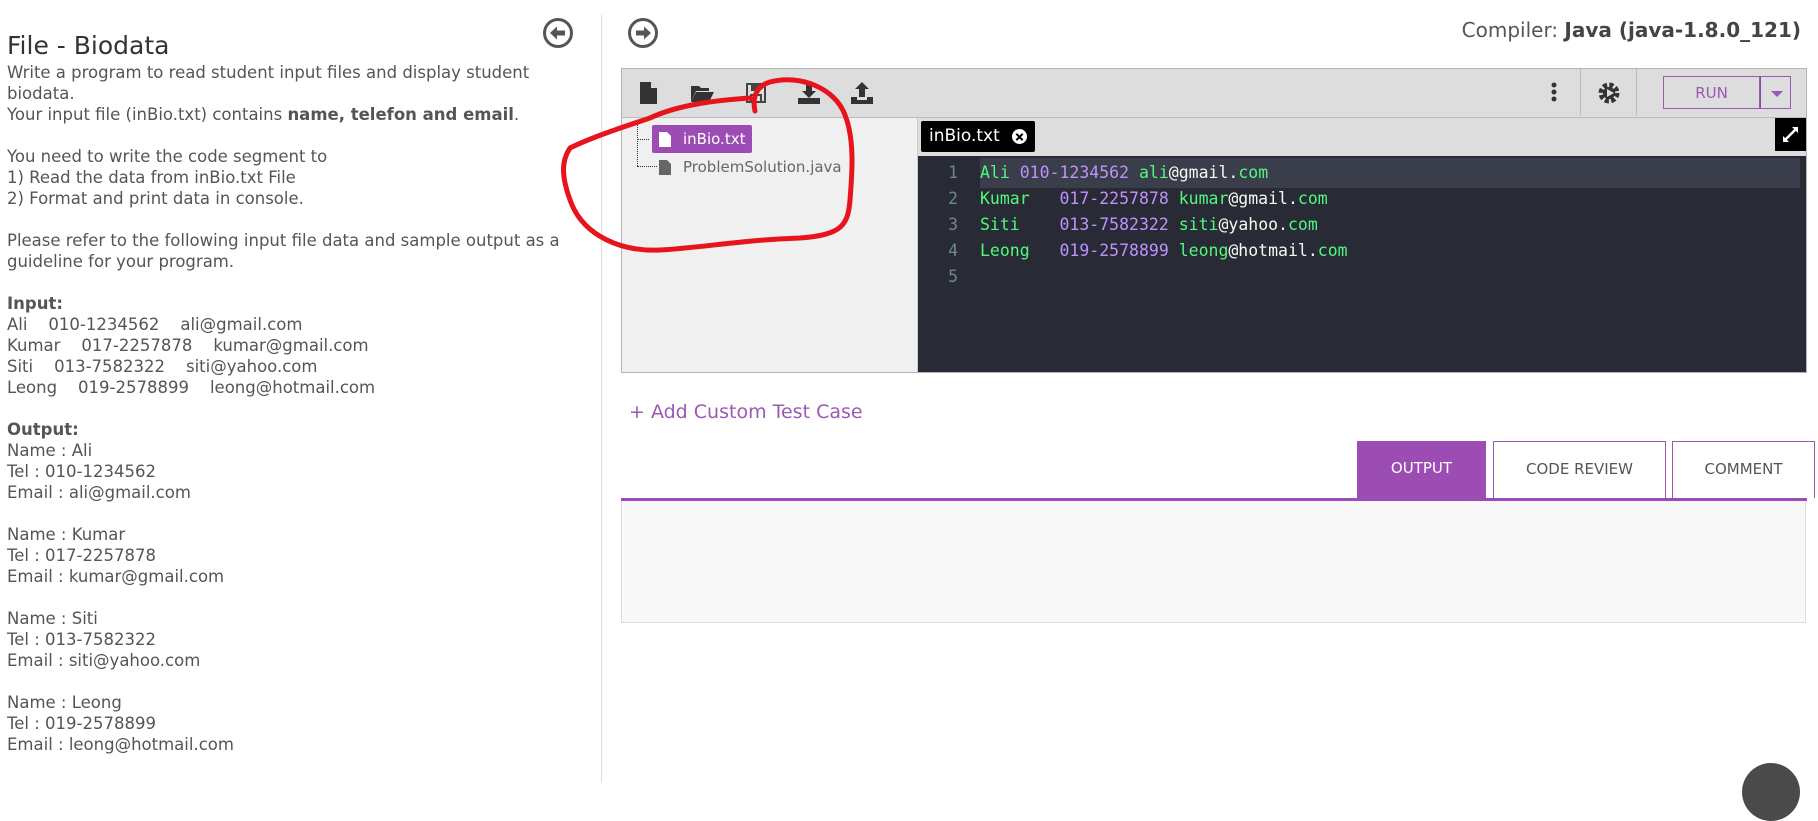 This screenshot has height=821, width=1818. Describe the element at coordinates (1119, 198) in the screenshot. I see `code-token: 017-2257878` at that location.